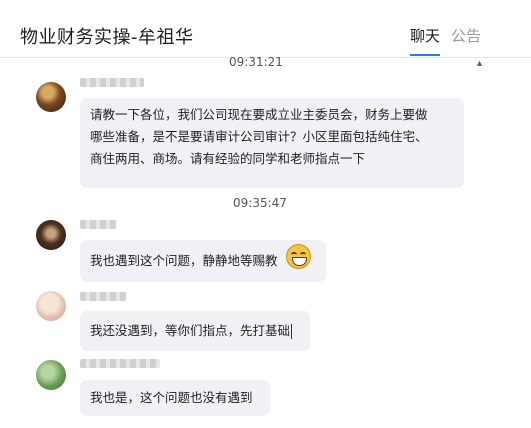 The image size is (531, 428). Describe the element at coordinates (184, 260) in the screenshot. I see `message-text: 我也遇到这个问题，静静地等赐教` at that location.